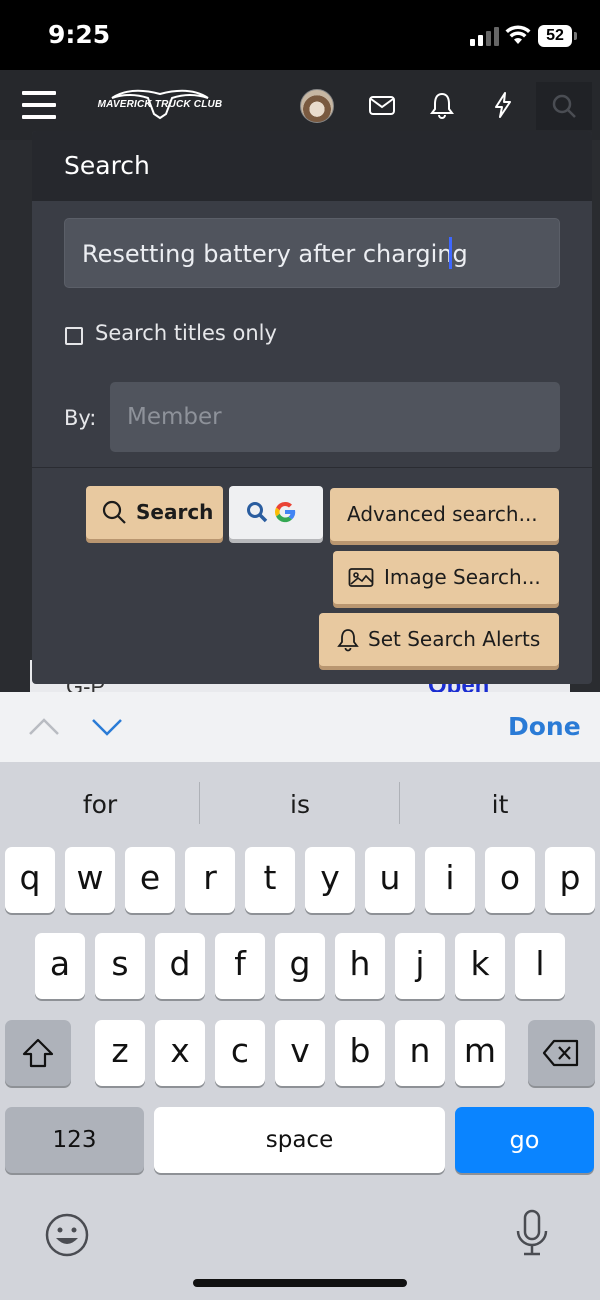 This screenshot has width=600, height=1300. Describe the element at coordinates (518, 34) in the screenshot. I see `wifi-icon` at that location.